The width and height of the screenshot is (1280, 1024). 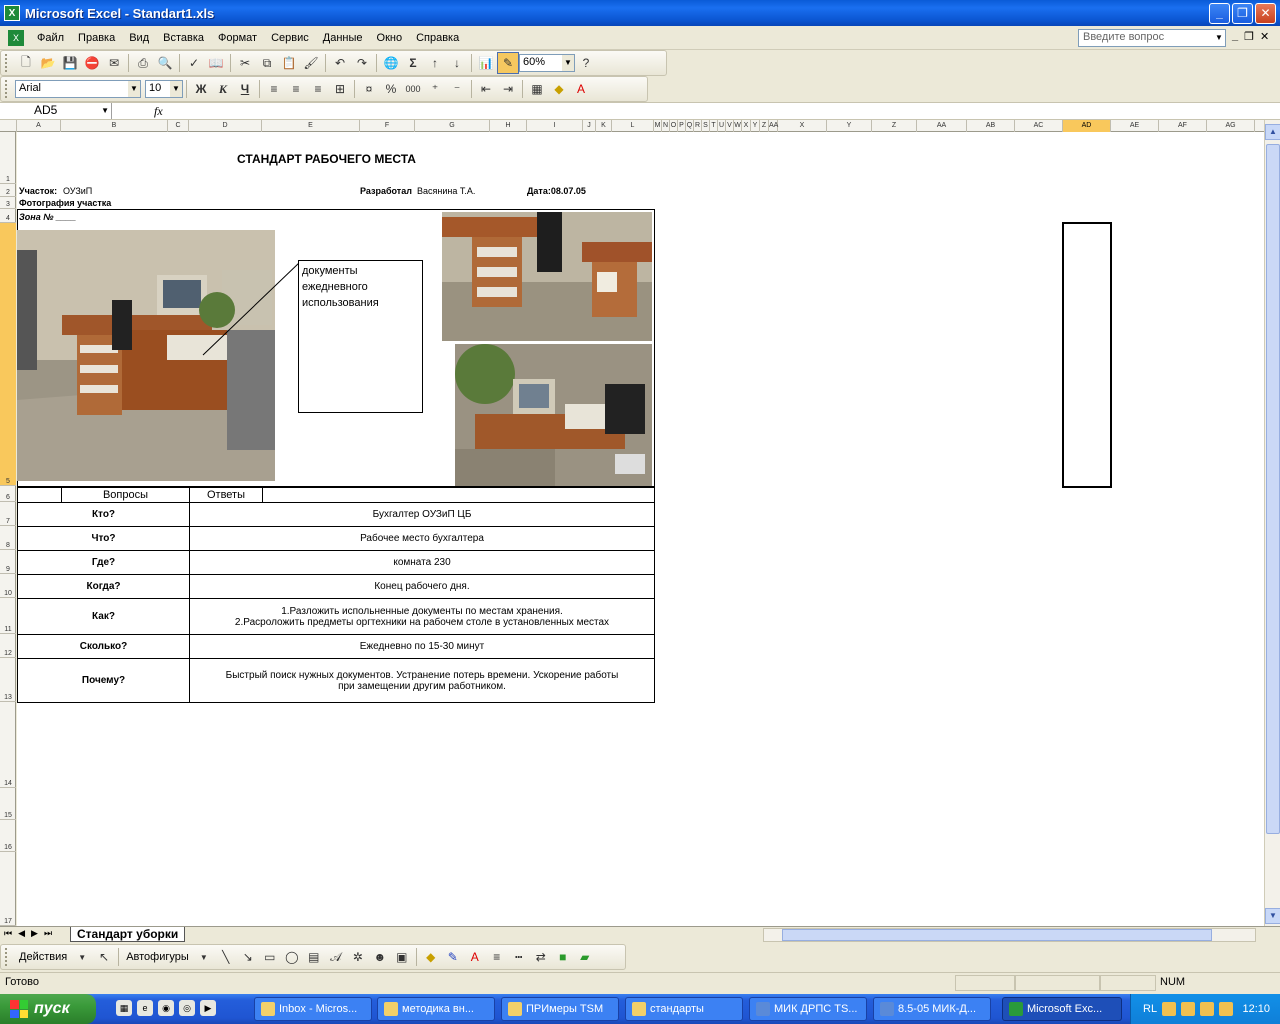 What do you see at coordinates (563, 957) in the screenshot?
I see `shadow-icon: ■` at bounding box center [563, 957].